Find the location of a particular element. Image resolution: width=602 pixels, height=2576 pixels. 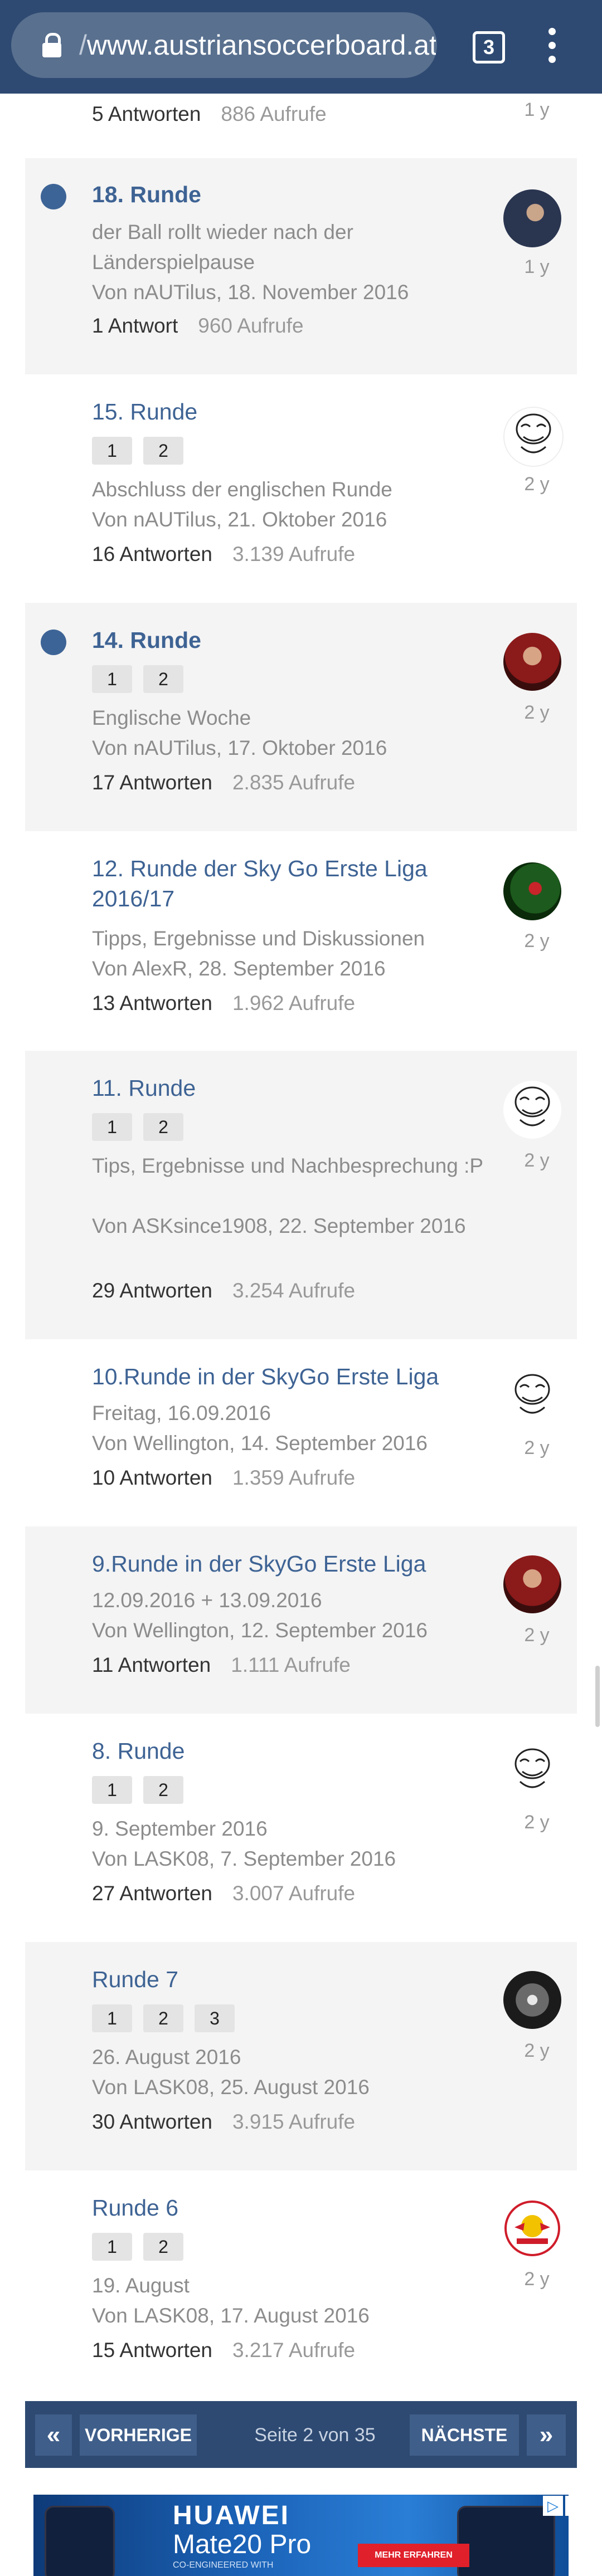

next-page-button: NÄCHSTE is located at coordinates (465, 2435).